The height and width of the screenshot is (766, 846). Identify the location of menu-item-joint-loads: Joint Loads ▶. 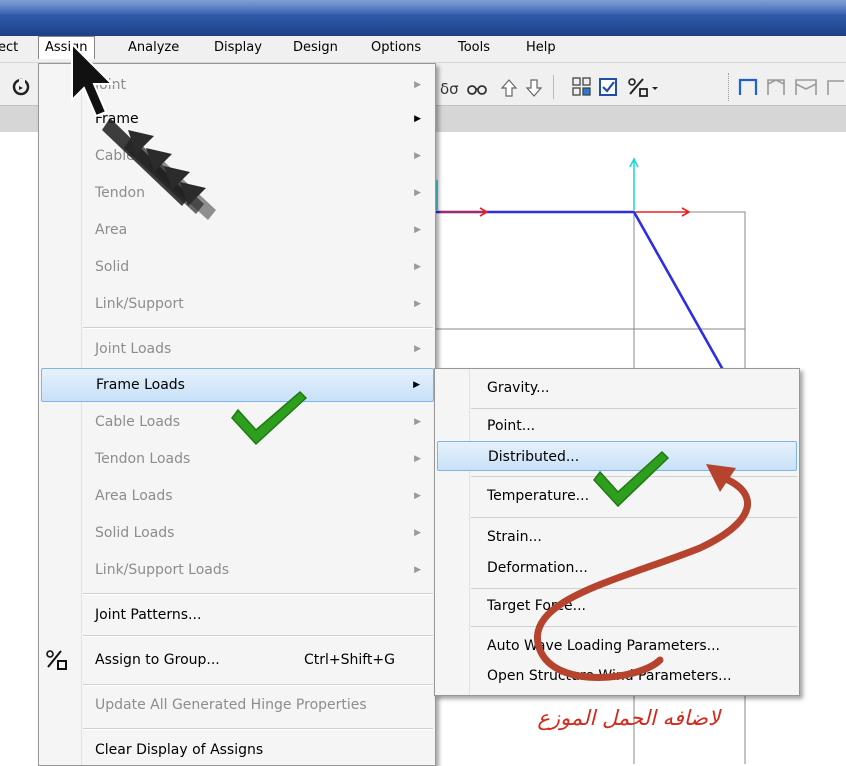
(237, 349).